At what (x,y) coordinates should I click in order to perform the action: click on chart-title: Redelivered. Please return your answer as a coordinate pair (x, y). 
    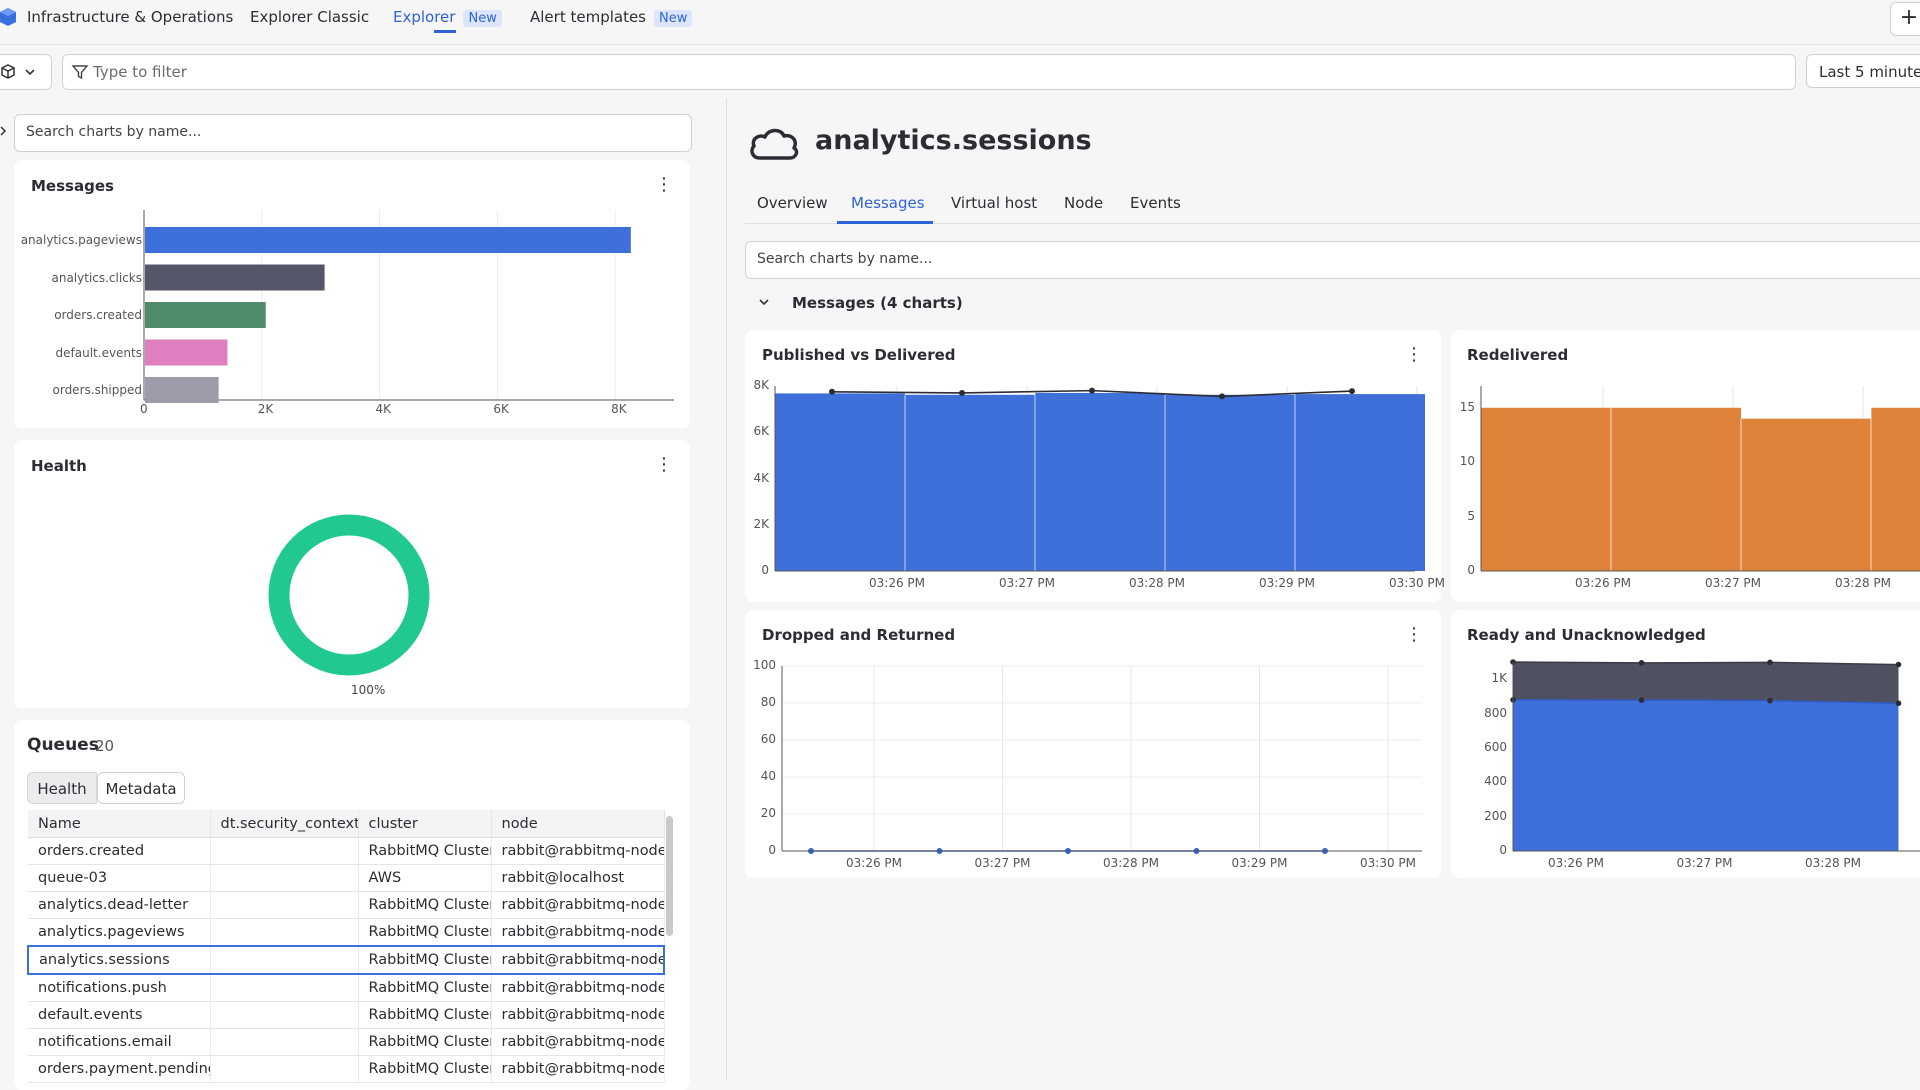
    Looking at the image, I should click on (1518, 355).